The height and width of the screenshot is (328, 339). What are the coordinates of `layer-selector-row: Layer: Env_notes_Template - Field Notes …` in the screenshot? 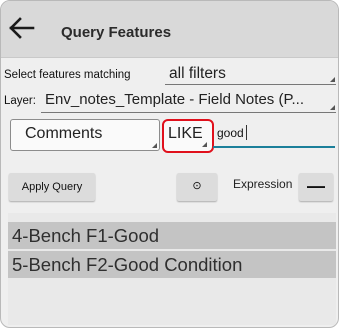 It's located at (169, 102).